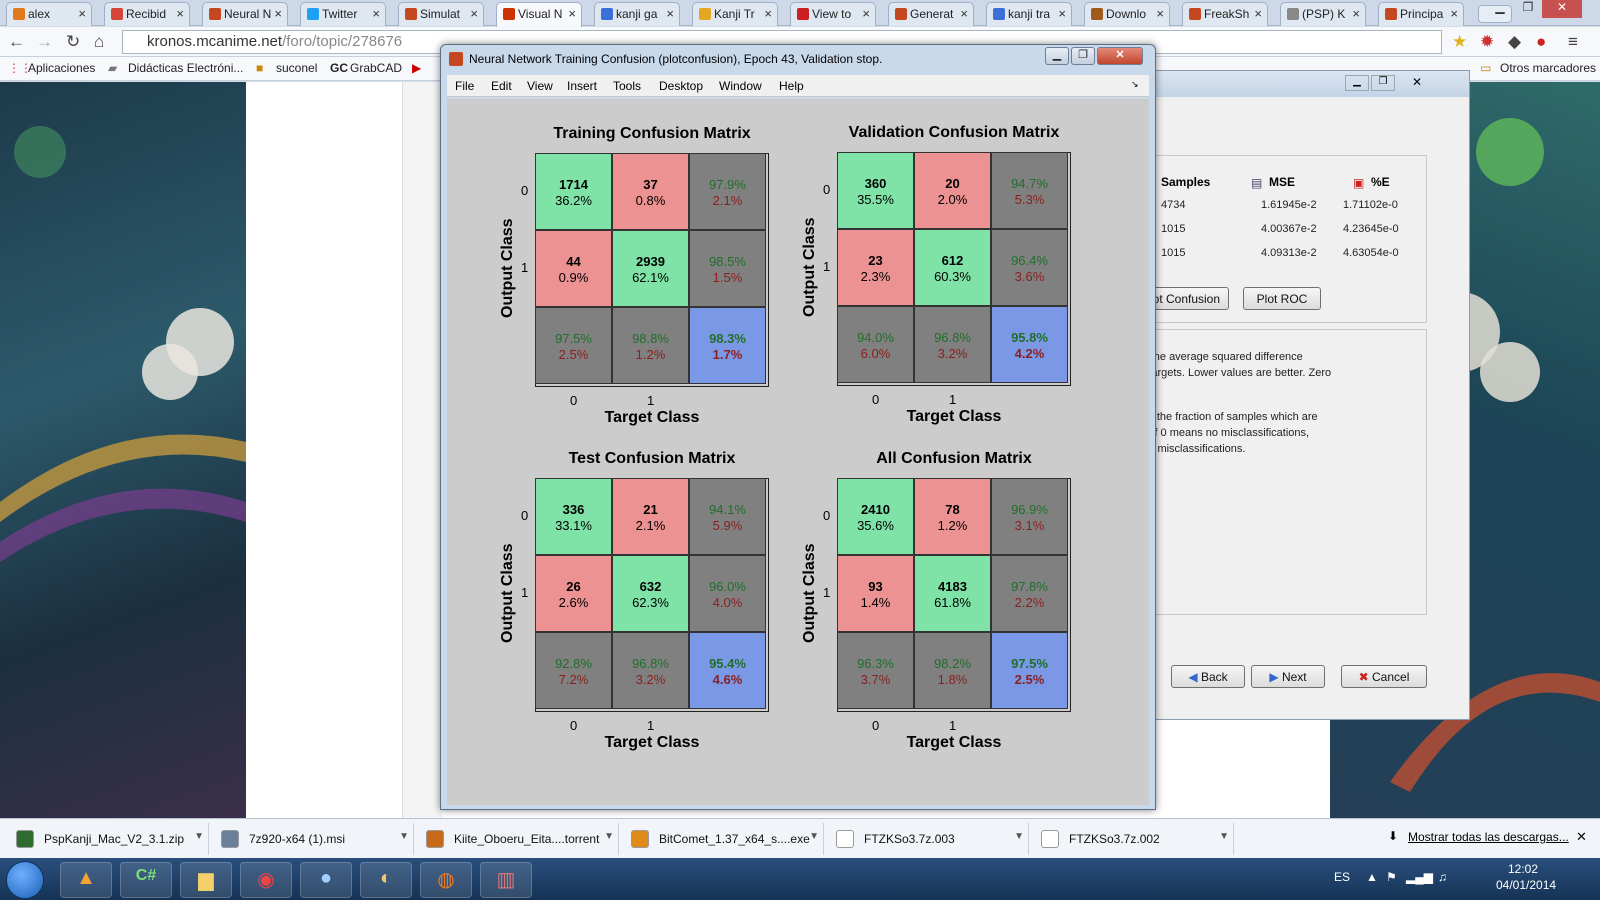  Describe the element at coordinates (1500, 9) in the screenshot. I see `minimize-window-button: ▁` at that location.